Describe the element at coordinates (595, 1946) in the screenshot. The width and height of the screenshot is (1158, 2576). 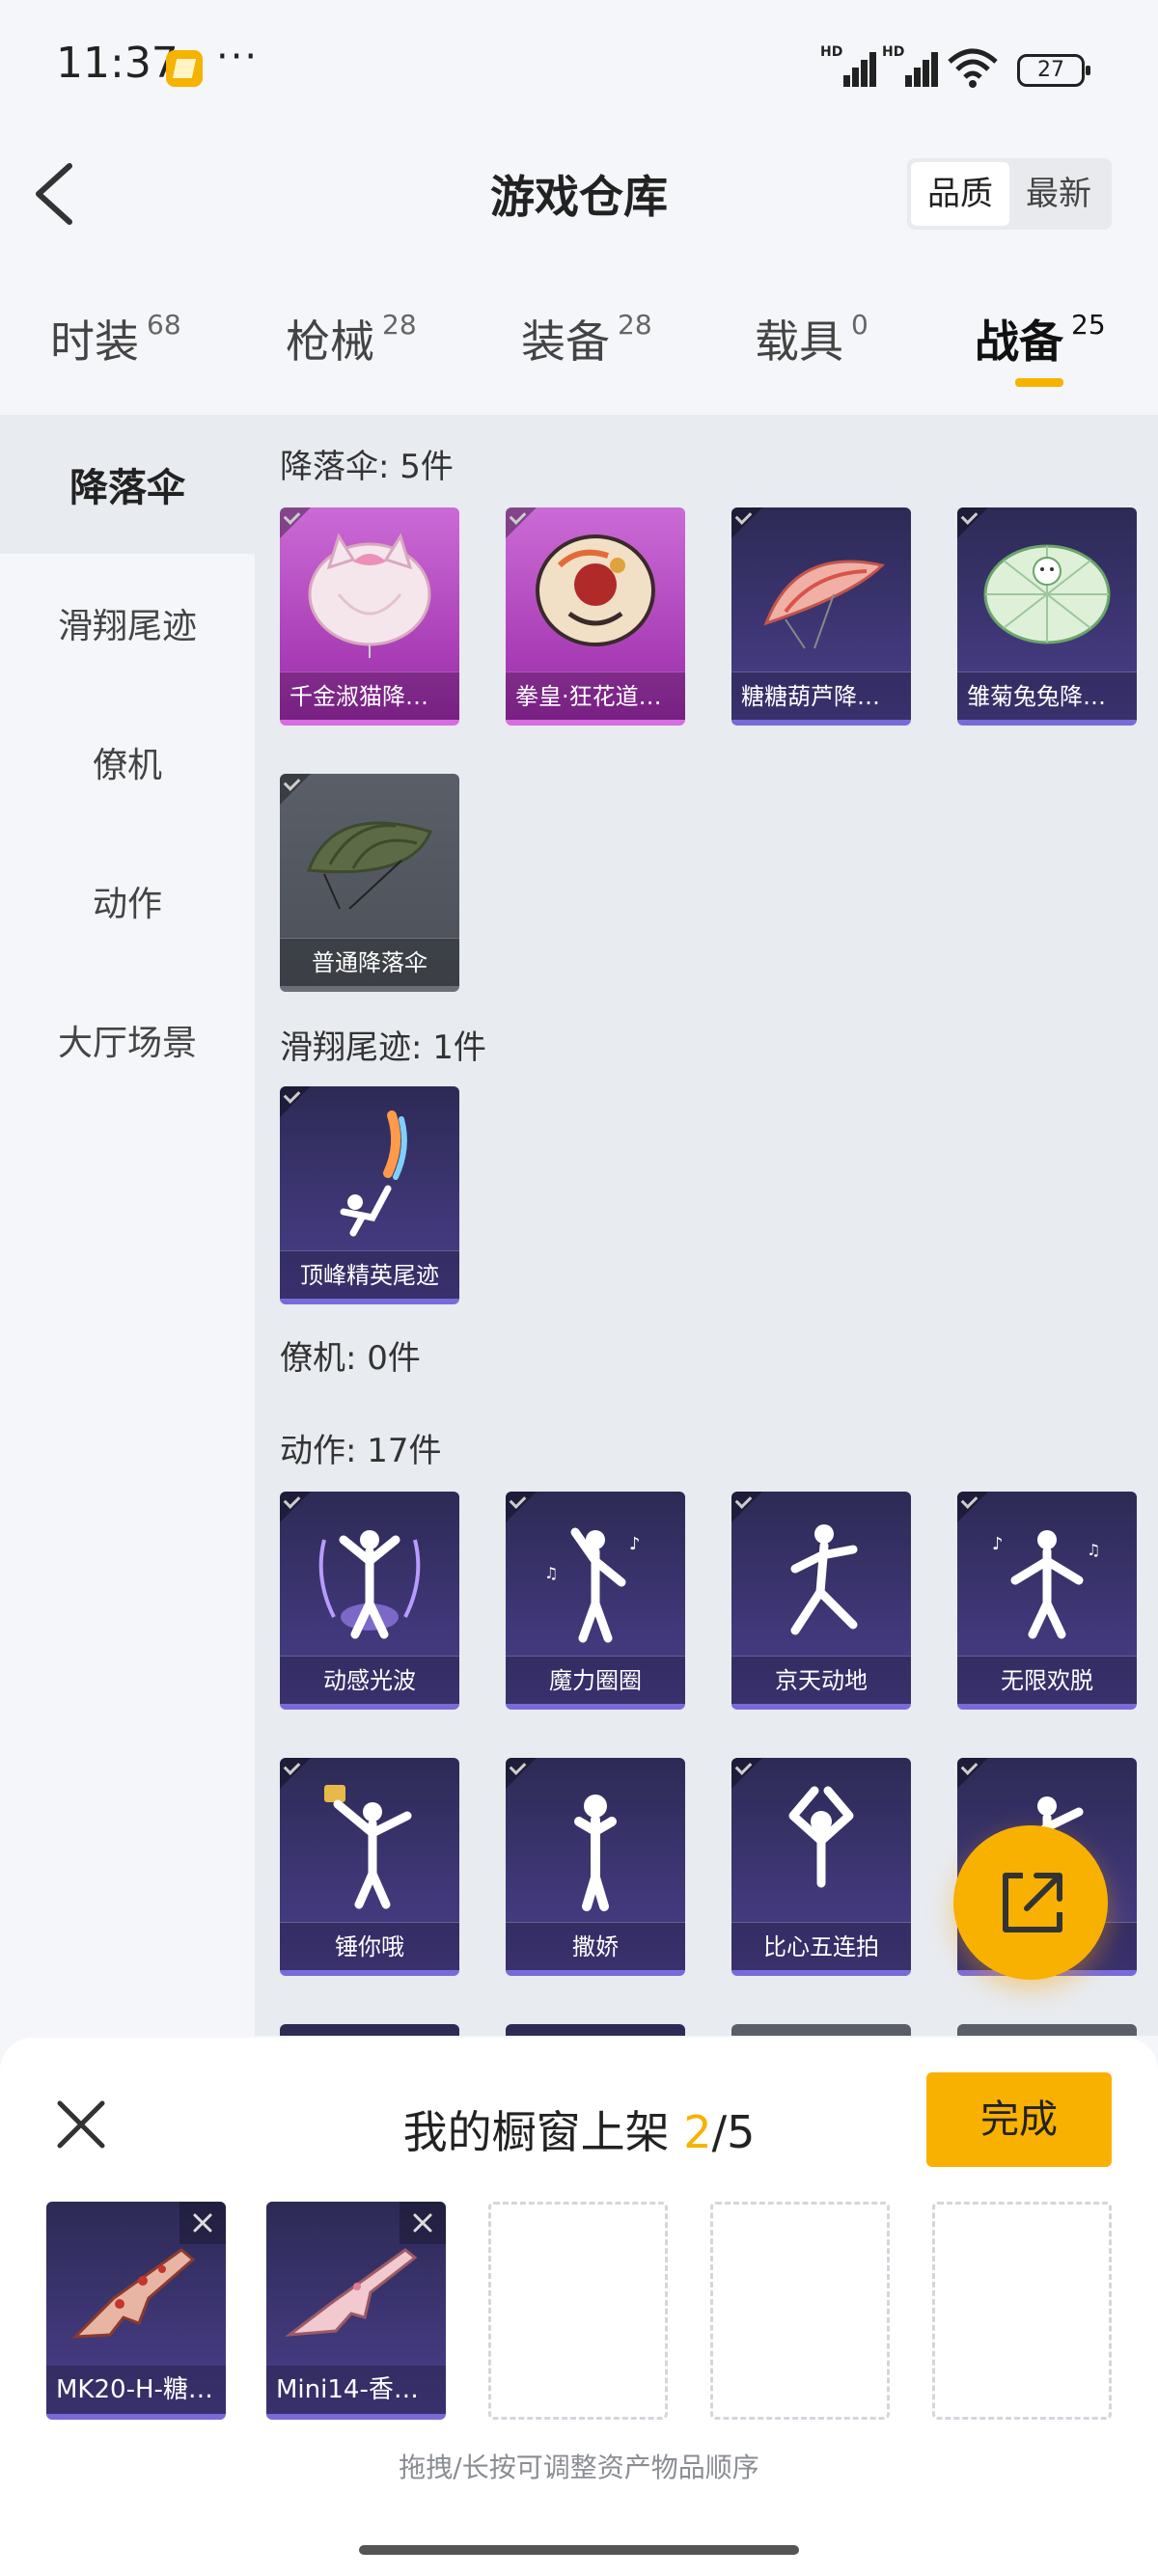
I see `card-label: 撒娇` at that location.